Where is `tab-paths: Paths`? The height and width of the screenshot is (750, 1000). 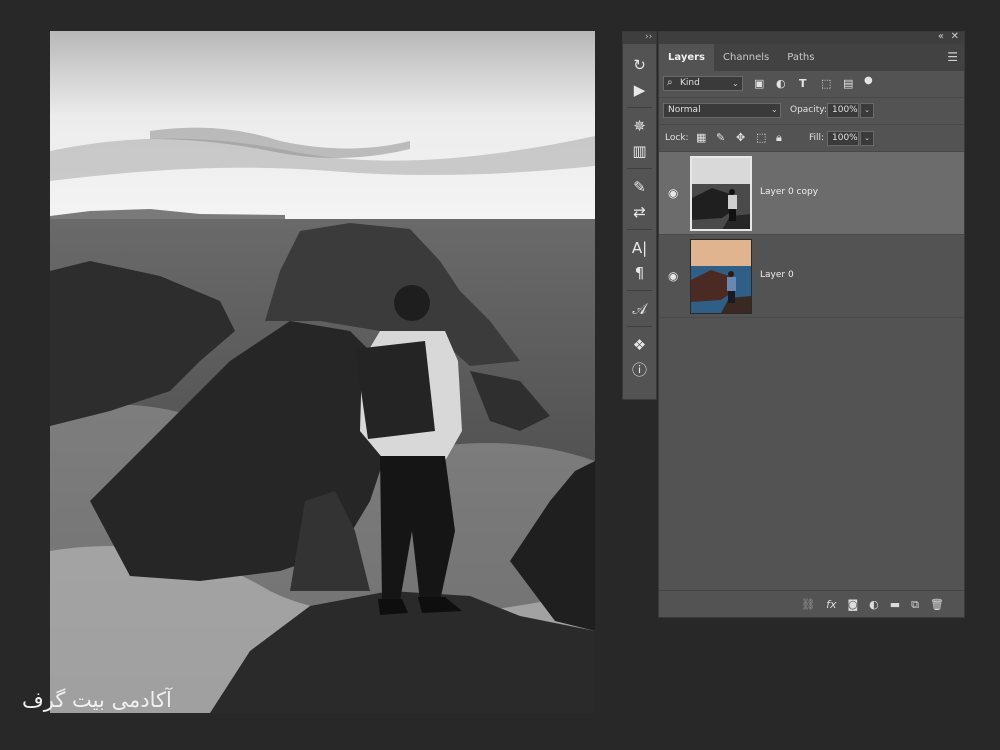
tab-paths: Paths is located at coordinates (800, 57).